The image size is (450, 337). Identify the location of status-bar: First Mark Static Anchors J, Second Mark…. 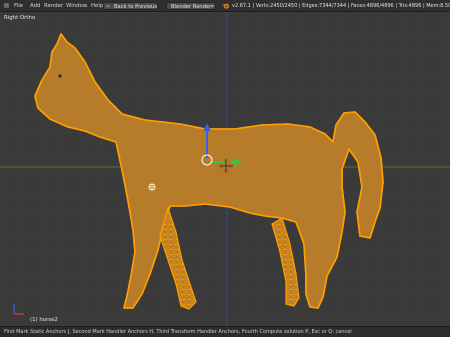
(225, 331).